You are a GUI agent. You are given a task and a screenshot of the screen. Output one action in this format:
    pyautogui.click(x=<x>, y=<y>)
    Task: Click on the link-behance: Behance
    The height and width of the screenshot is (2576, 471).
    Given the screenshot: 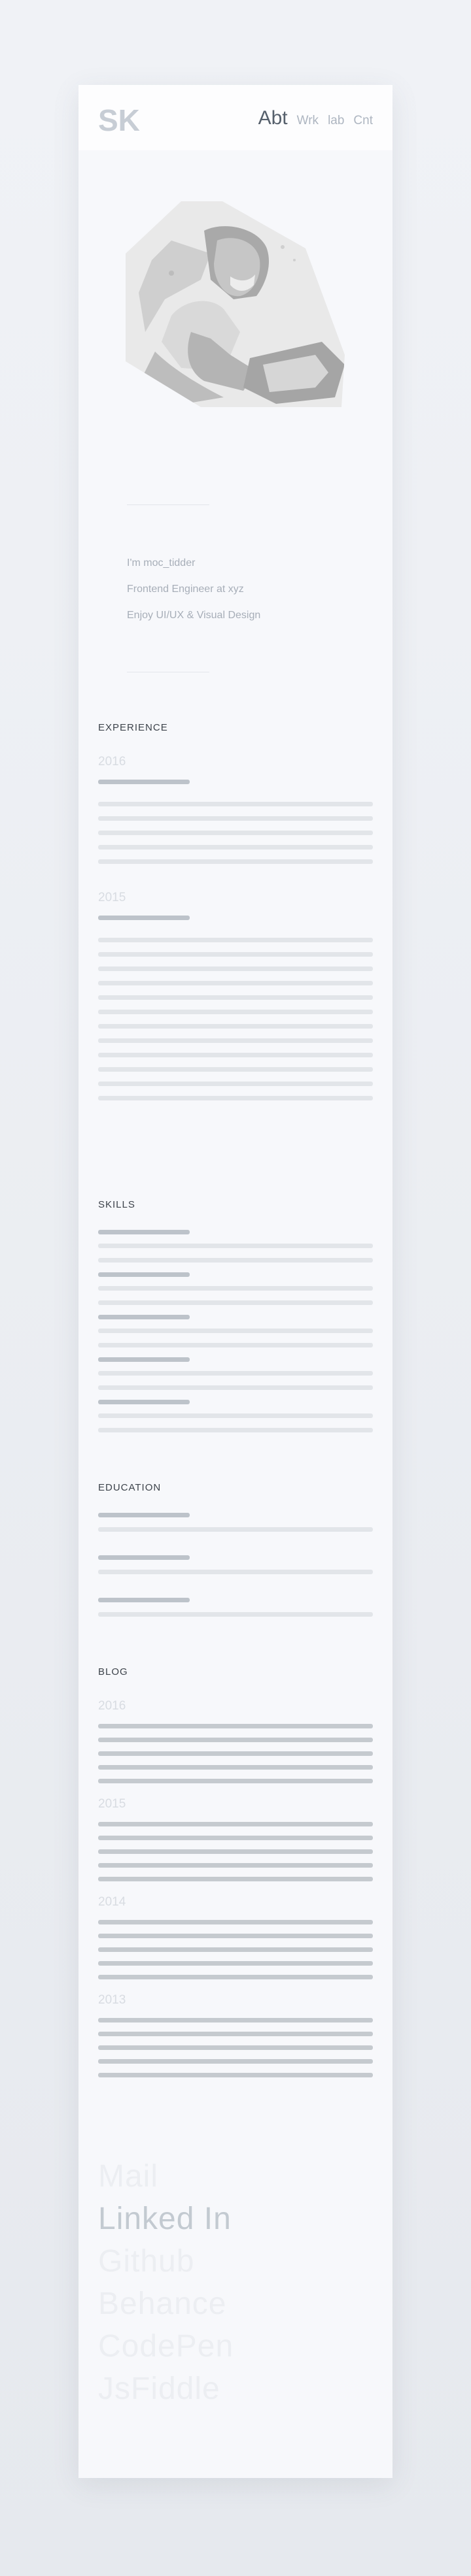 What is the action you would take?
    pyautogui.click(x=166, y=2304)
    